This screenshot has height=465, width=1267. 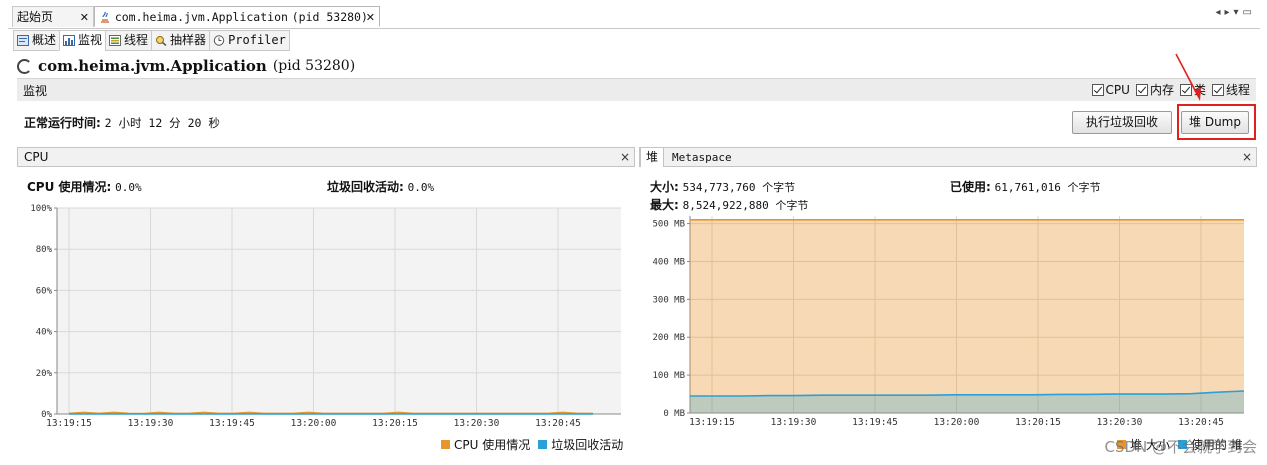 I want to click on tab-heap: 堆, so click(x=652, y=157).